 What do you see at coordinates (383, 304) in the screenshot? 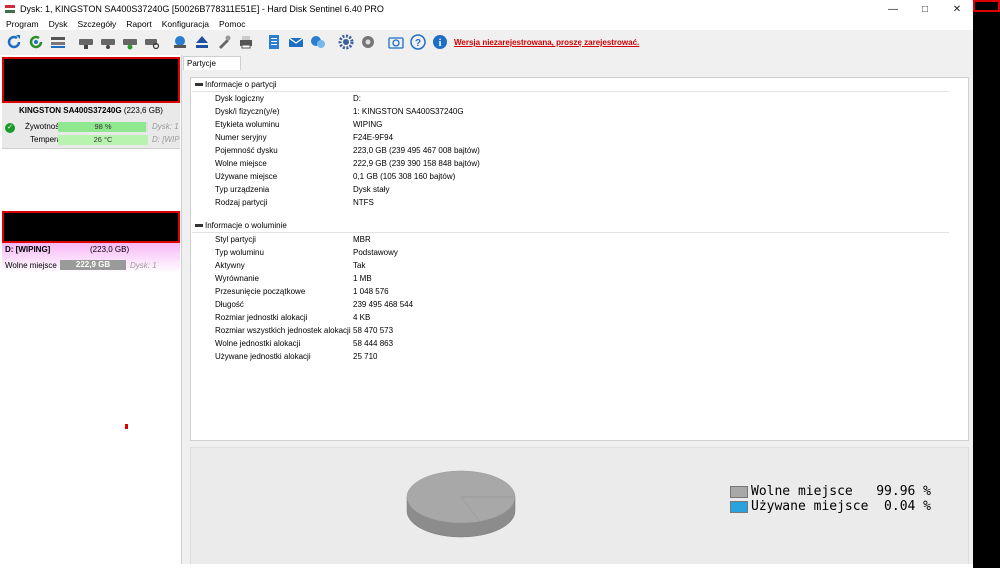
I see `property-value: 239 495 468 544` at bounding box center [383, 304].